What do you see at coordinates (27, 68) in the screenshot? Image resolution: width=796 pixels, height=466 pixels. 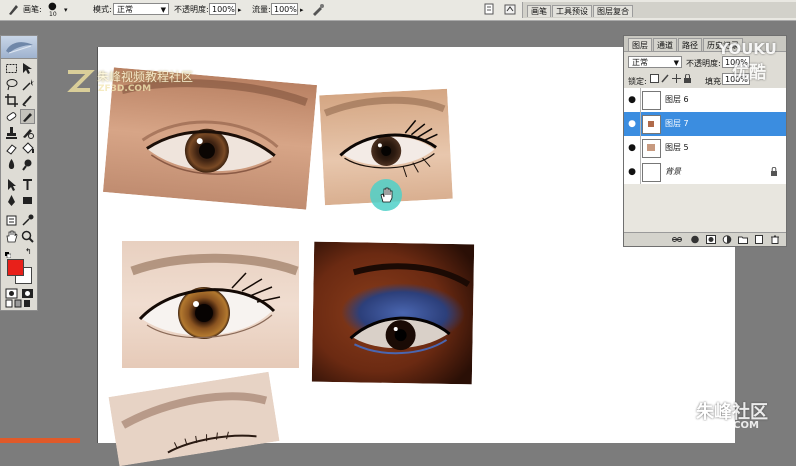 I see `move-tool-icon` at bounding box center [27, 68].